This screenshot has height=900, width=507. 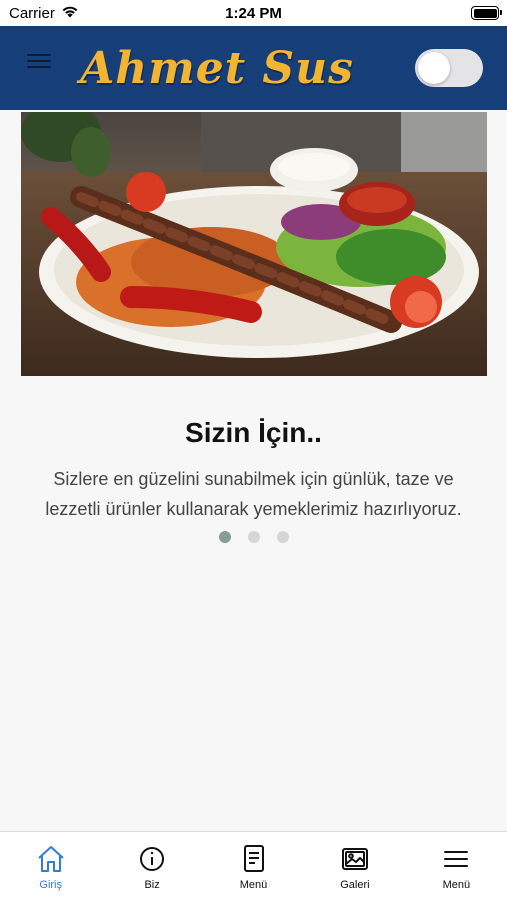 I want to click on tab-label: Biz, so click(x=152, y=885).